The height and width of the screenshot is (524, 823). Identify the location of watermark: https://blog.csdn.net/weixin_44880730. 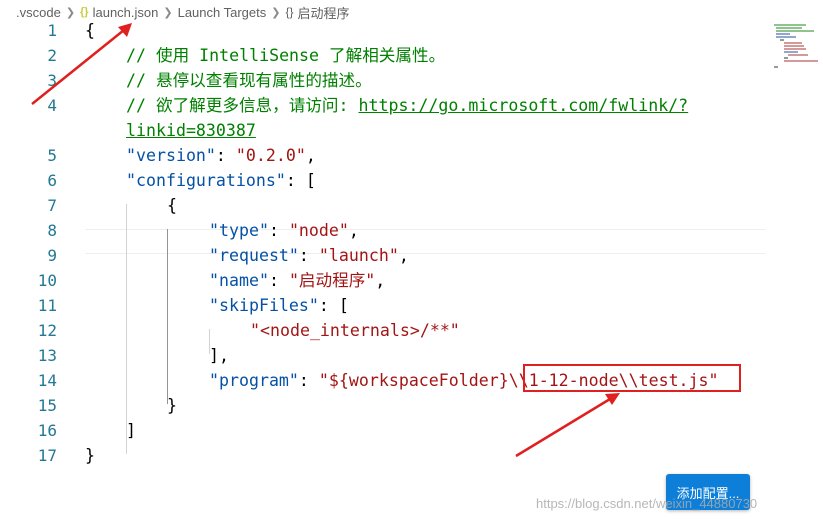
(647, 503).